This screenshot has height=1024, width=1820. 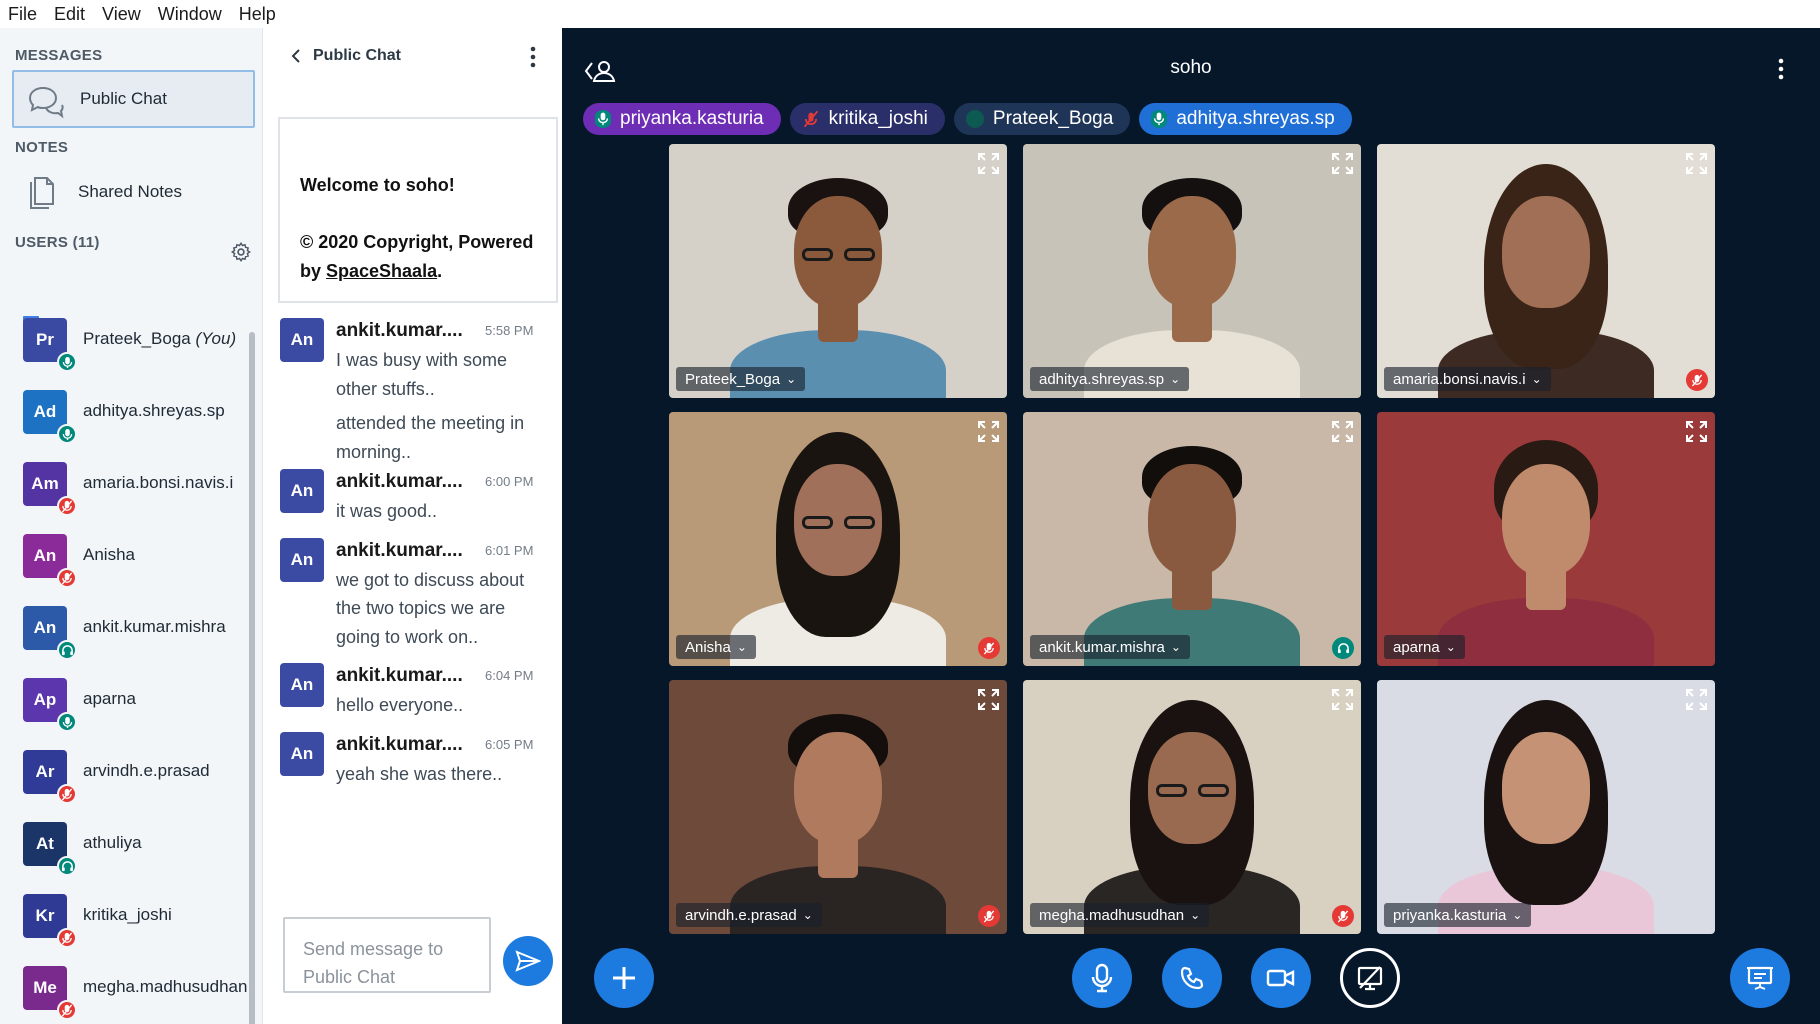 I want to click on video-tile: arvindh.e.prasad ⌄, so click(x=838, y=807).